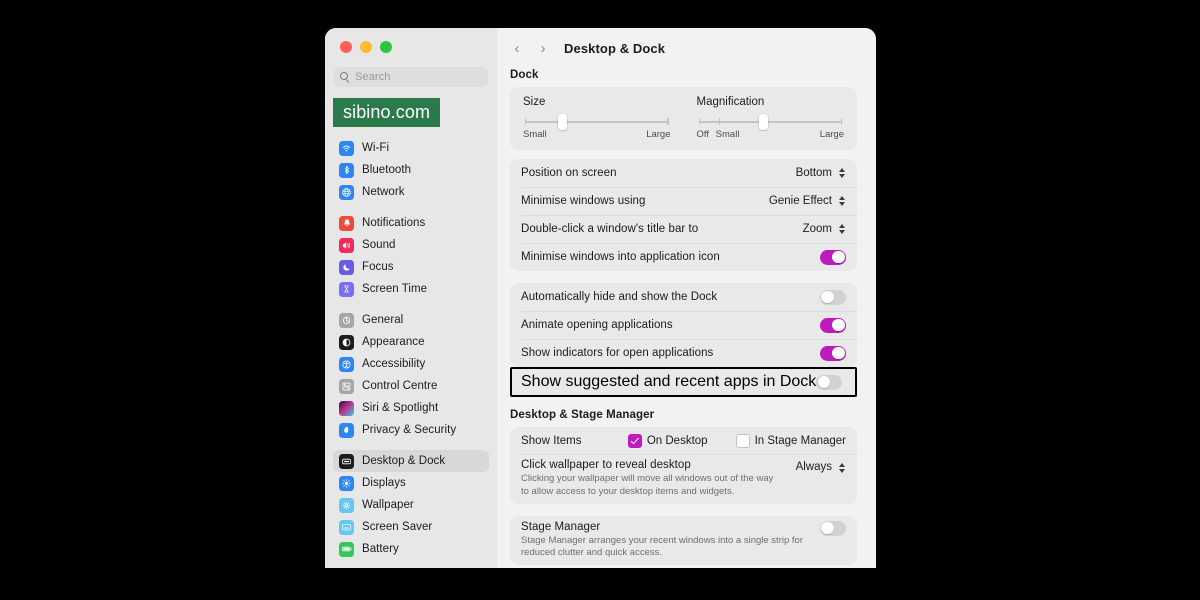 The width and height of the screenshot is (1200, 600). What do you see at coordinates (686, 48) in the screenshot?
I see `content-toolbar: ‹ › Desktop & Dock` at bounding box center [686, 48].